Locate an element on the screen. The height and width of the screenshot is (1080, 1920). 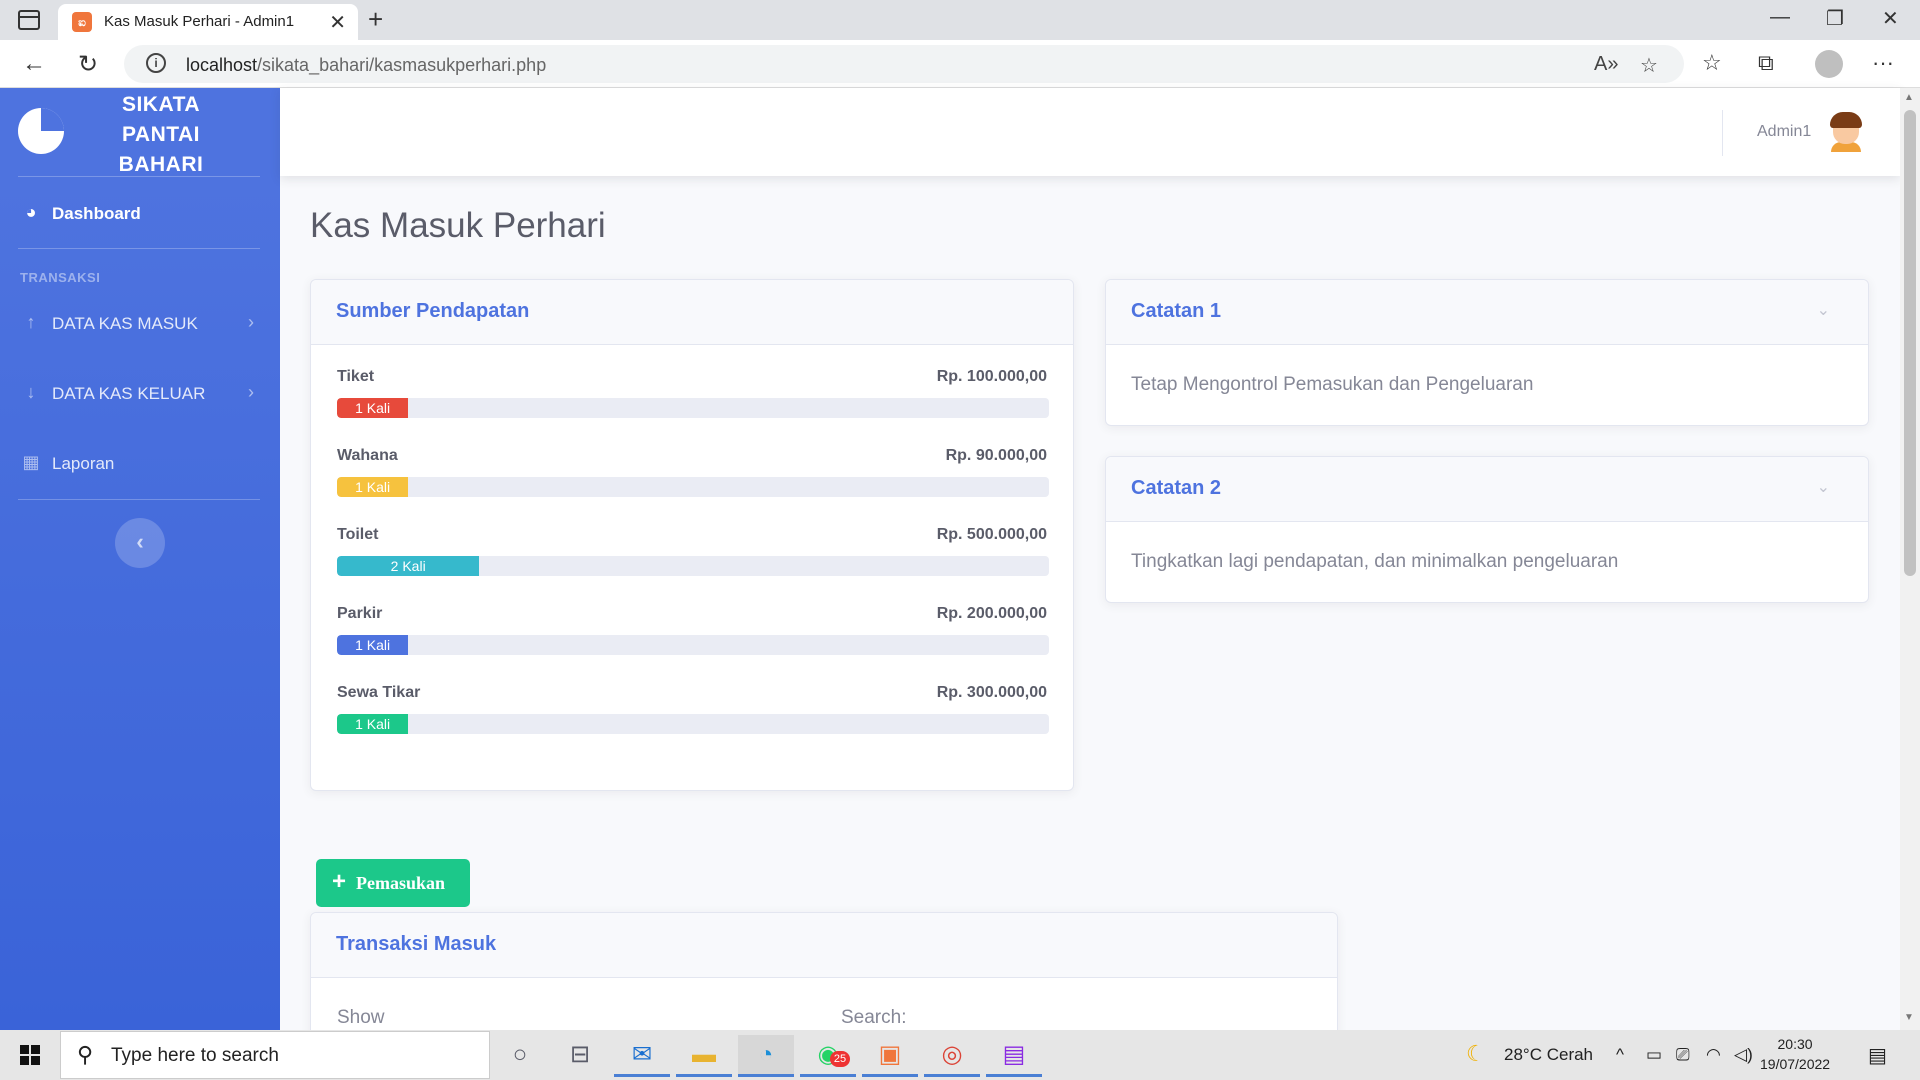
sidebar-toggle-button: ‹ is located at coordinates (140, 543).